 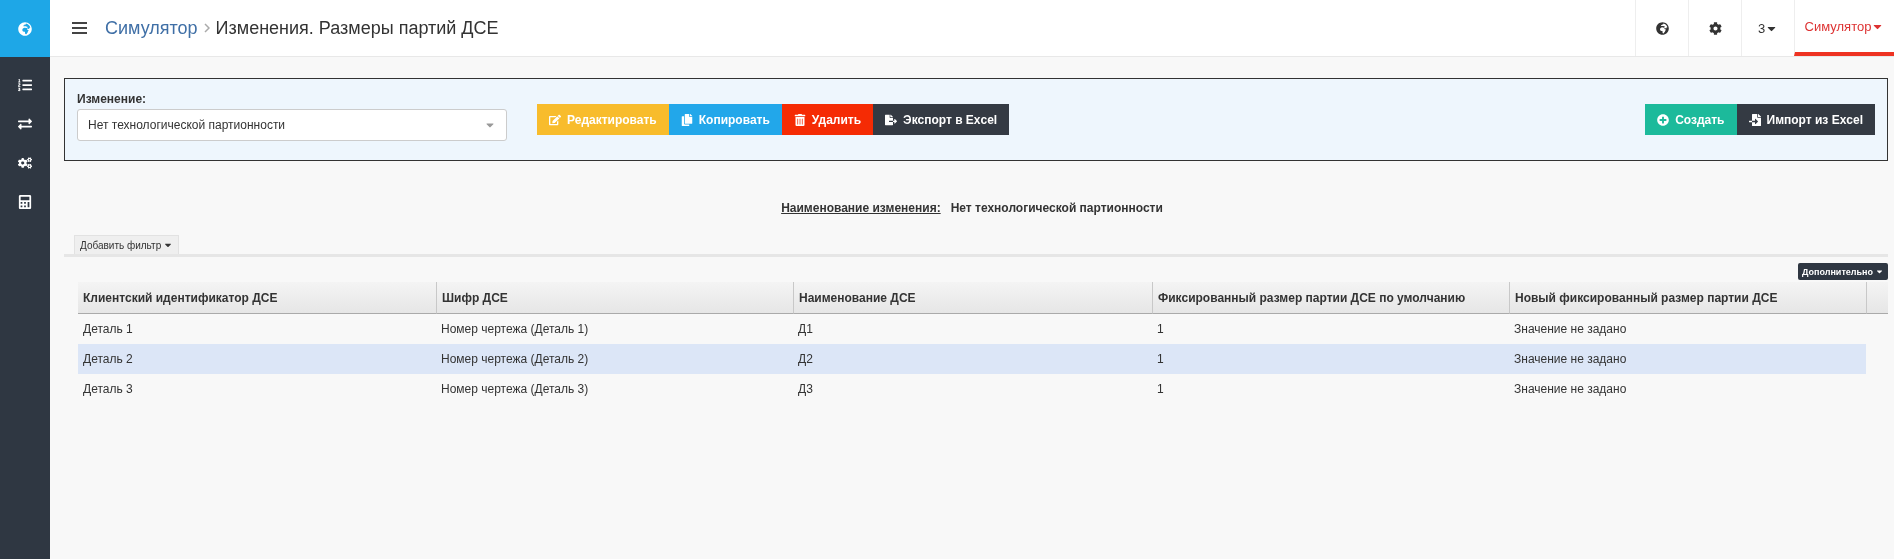 I want to click on change-select: Нет технологической партионности, so click(x=292, y=125).